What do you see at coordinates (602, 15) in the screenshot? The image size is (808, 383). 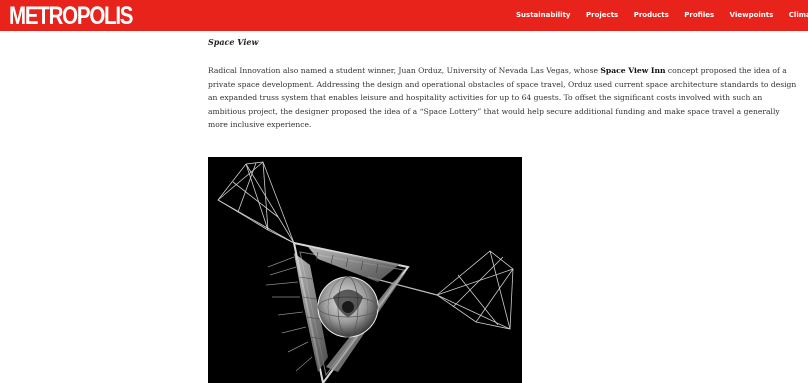 I see `nav-item-projects: Projects` at bounding box center [602, 15].